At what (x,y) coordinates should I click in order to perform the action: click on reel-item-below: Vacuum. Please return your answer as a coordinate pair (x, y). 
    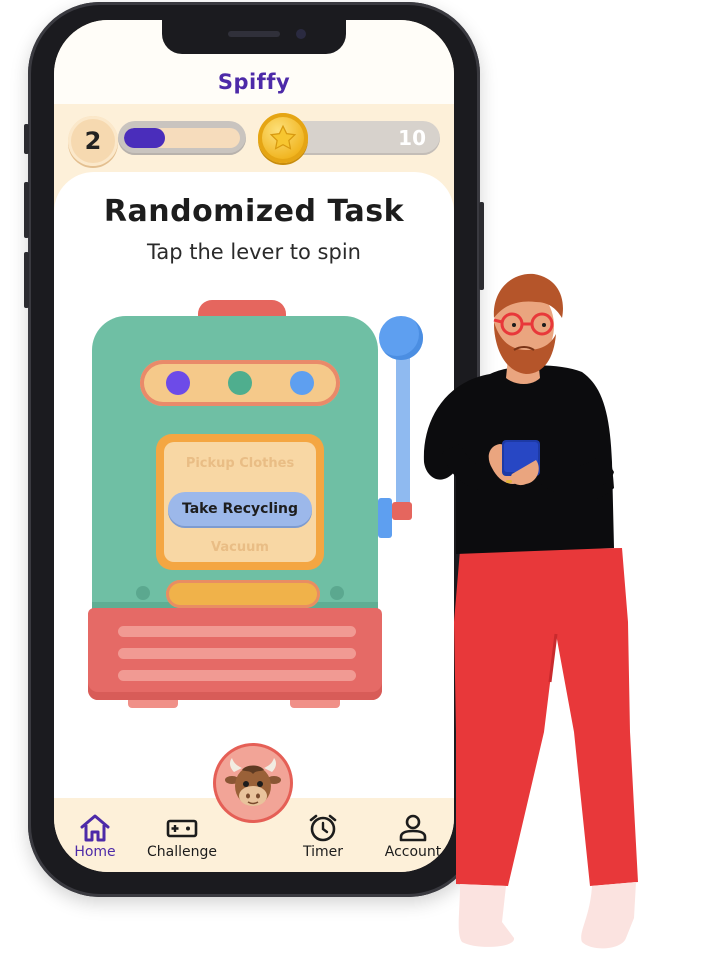
    Looking at the image, I should click on (240, 547).